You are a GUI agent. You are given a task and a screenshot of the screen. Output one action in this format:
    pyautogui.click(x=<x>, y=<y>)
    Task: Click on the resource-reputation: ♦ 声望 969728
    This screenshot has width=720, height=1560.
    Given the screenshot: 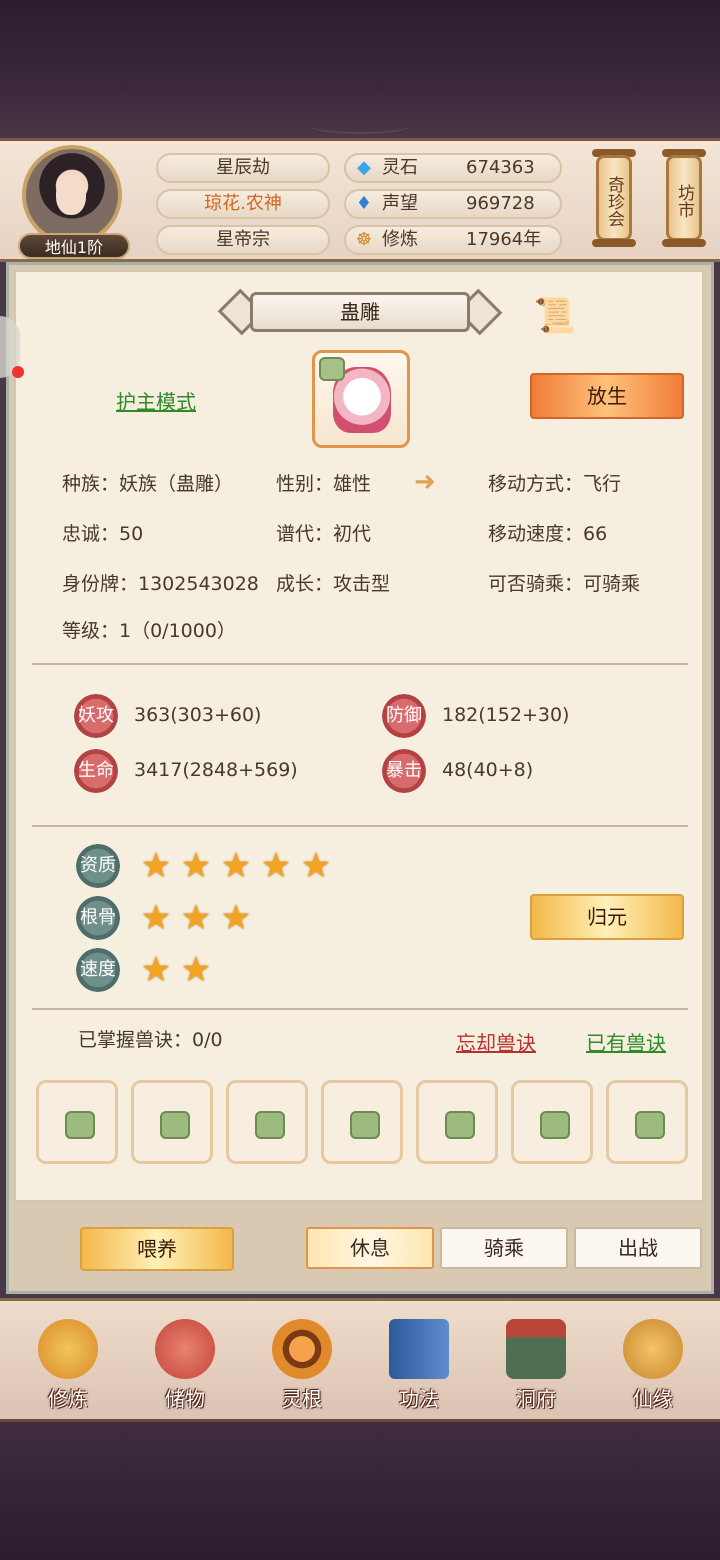 What is the action you would take?
    pyautogui.click(x=453, y=204)
    